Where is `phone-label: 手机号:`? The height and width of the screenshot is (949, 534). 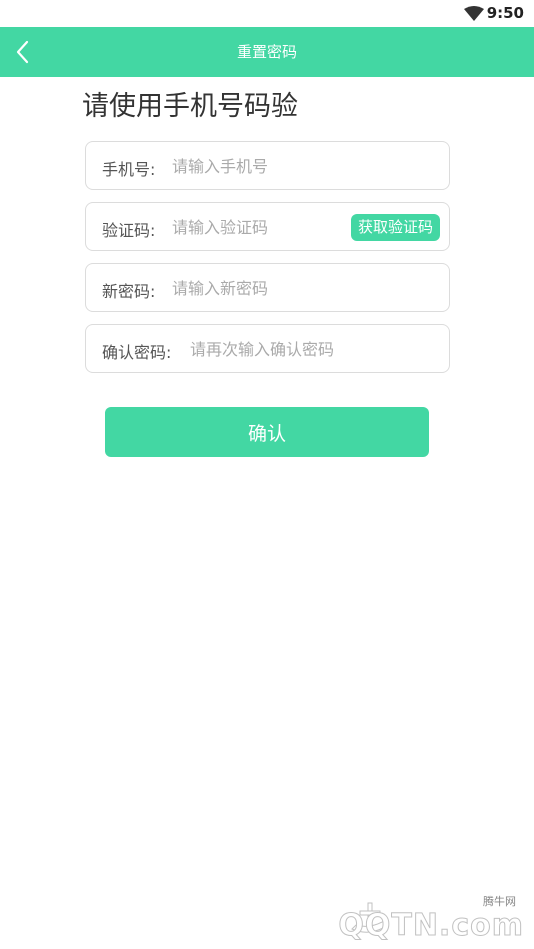
phone-label: 手机号: is located at coordinates (129, 169).